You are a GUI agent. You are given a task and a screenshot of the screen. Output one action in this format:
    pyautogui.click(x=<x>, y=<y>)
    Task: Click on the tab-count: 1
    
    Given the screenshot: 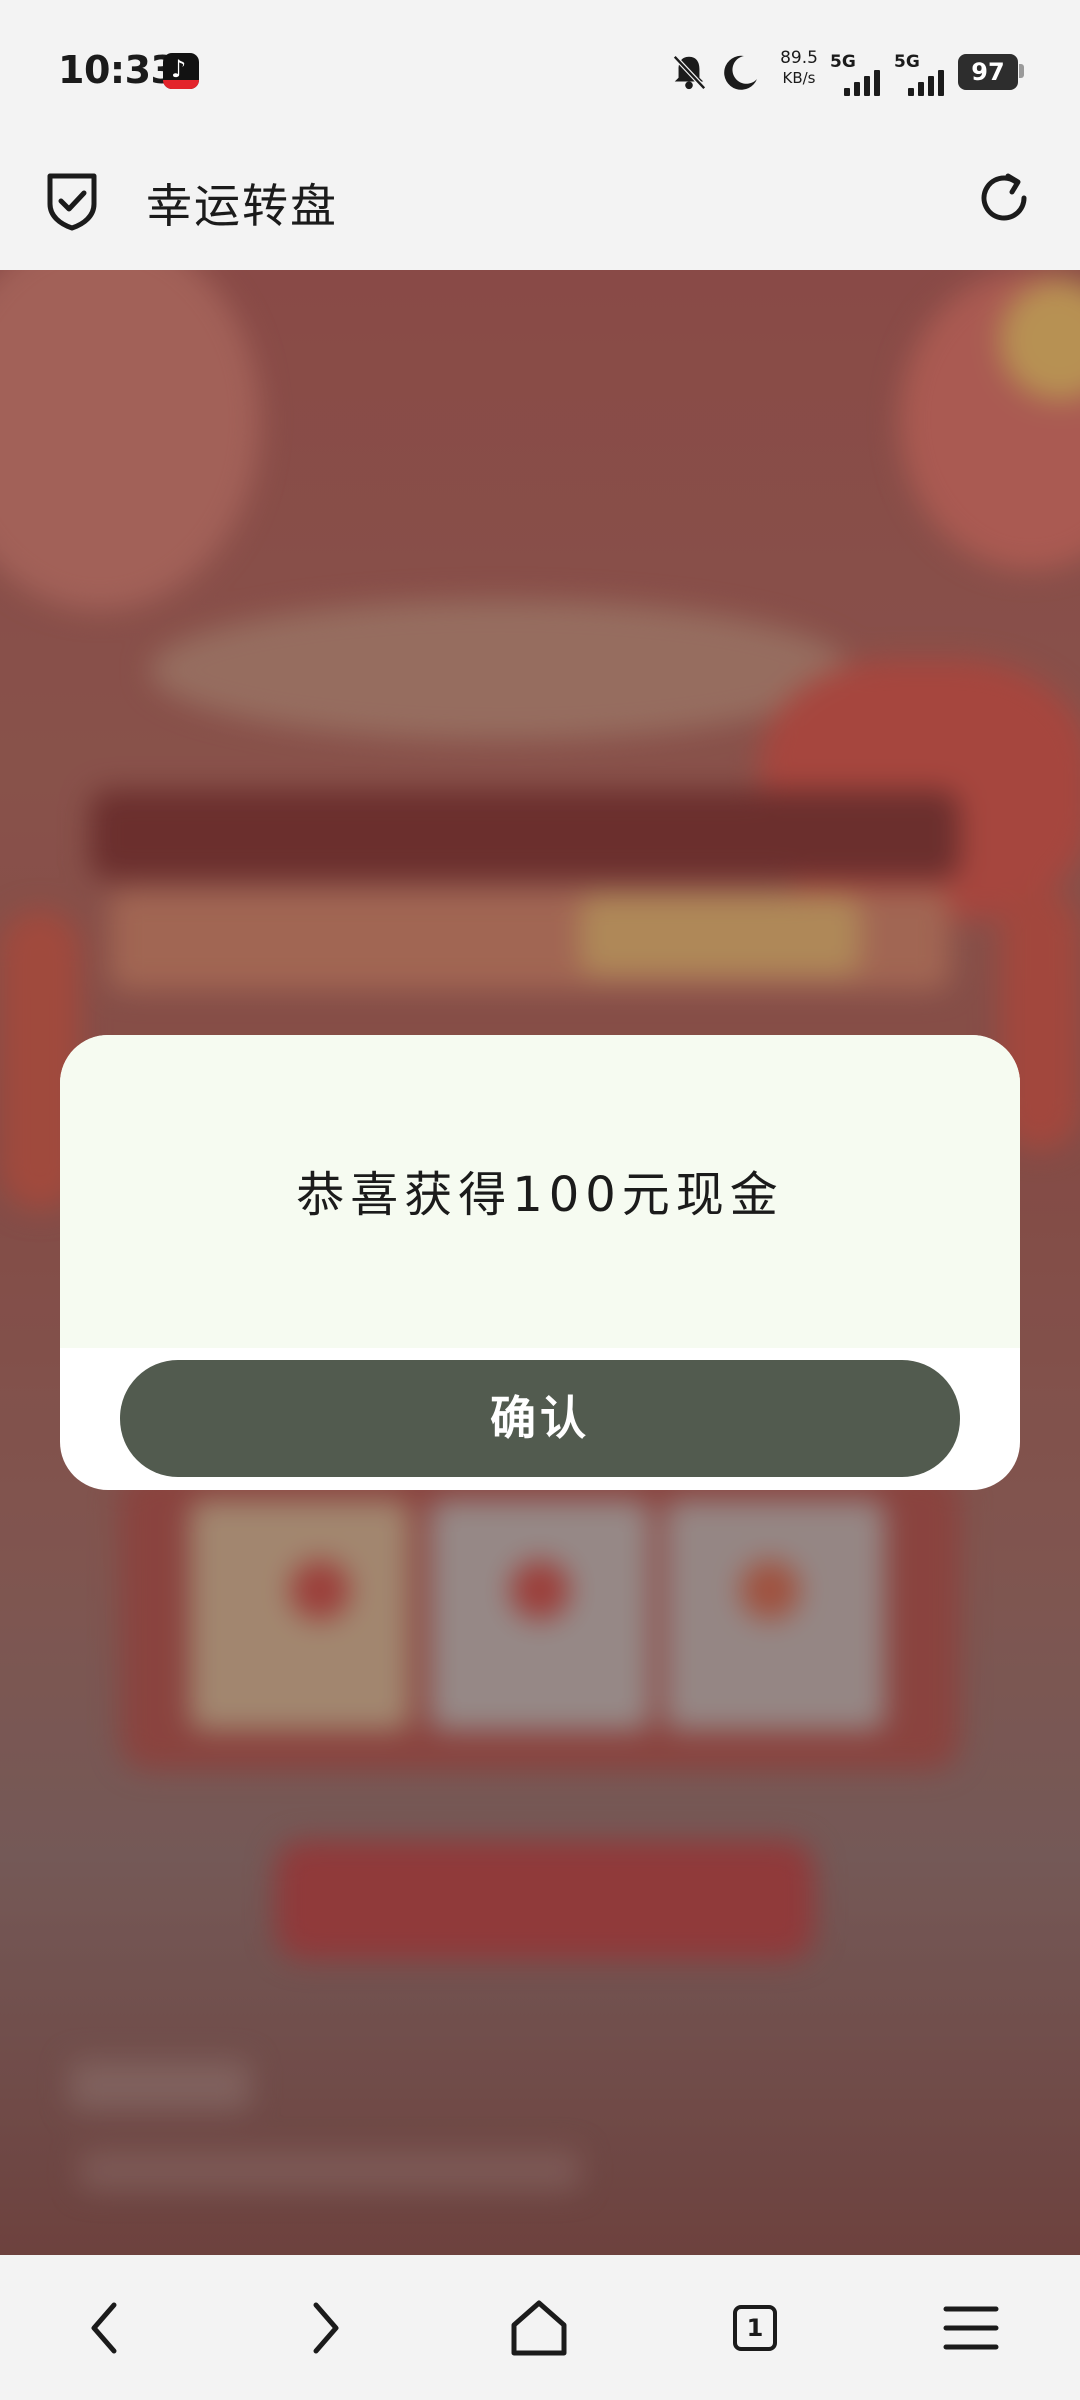 What is the action you would take?
    pyautogui.click(x=755, y=2328)
    